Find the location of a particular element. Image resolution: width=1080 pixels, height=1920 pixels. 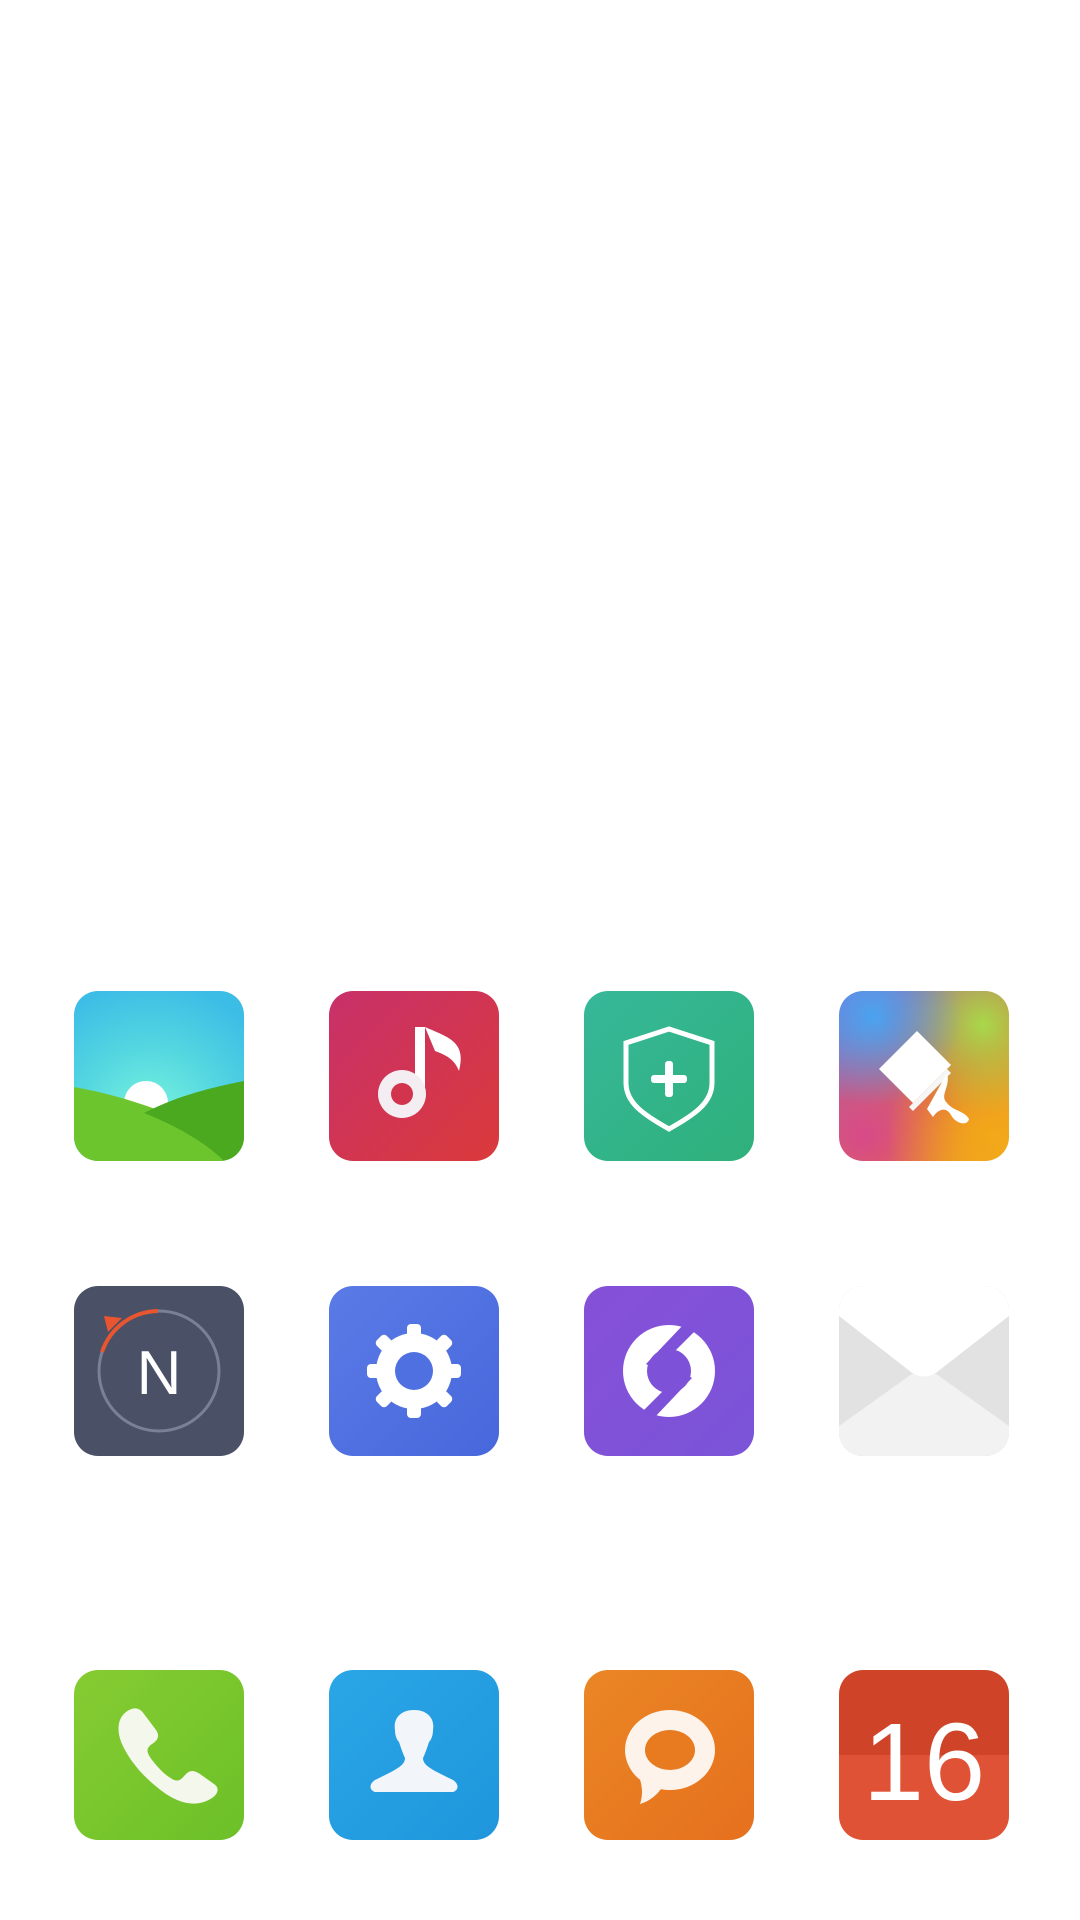

compass-icon: N is located at coordinates (159, 1371).